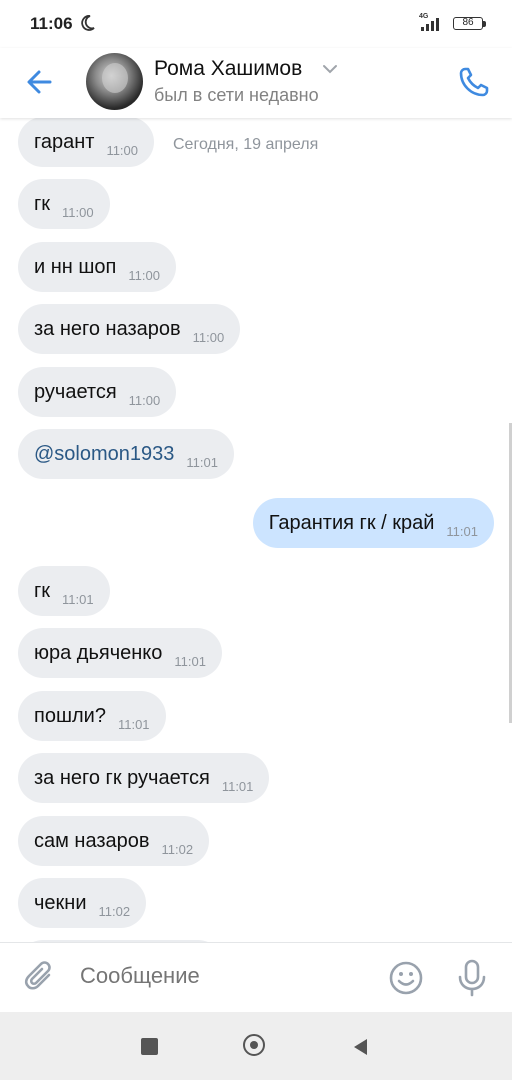 Image resolution: width=512 pixels, height=1080 pixels. What do you see at coordinates (225, 976) in the screenshot?
I see `message-input` at bounding box center [225, 976].